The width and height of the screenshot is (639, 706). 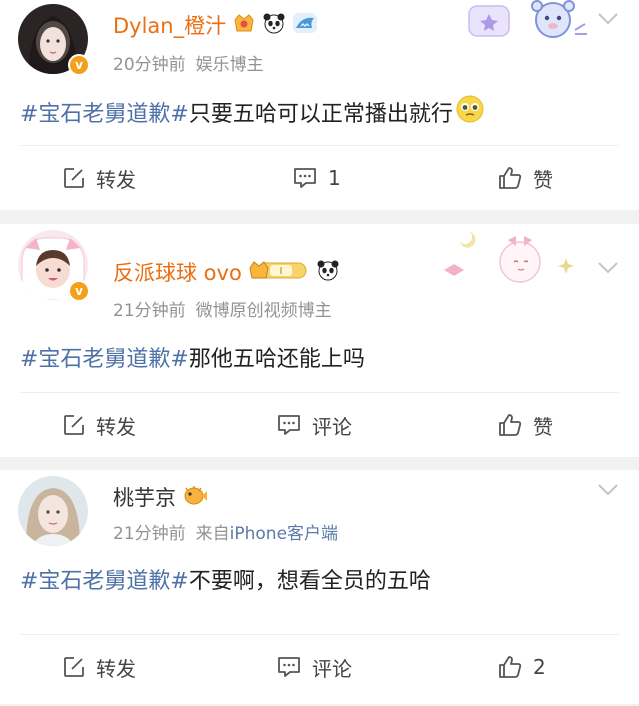 I want to click on post-meta: 21分钟前 微博原创视频博主, so click(x=222, y=308).